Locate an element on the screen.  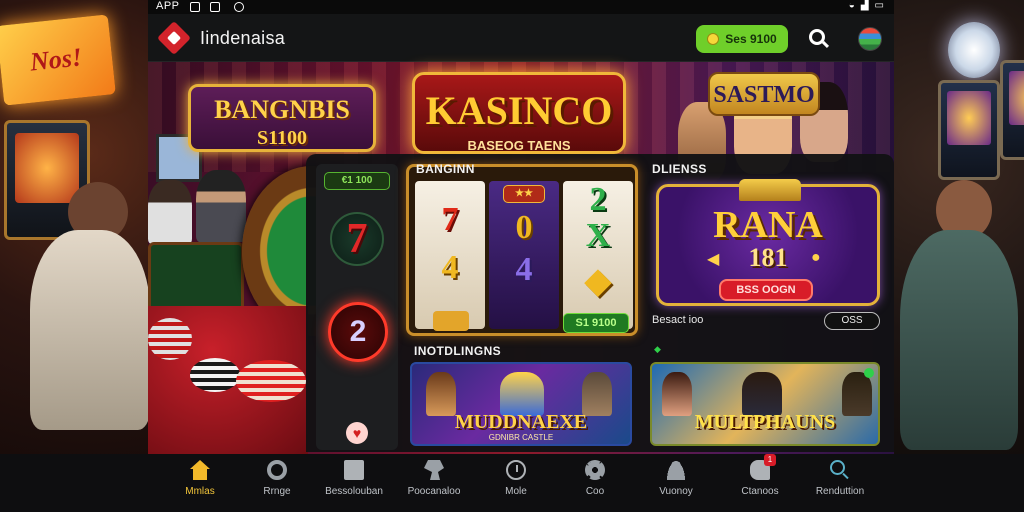
slot-coin-symbol: ◆ is located at coordinates (598, 281).